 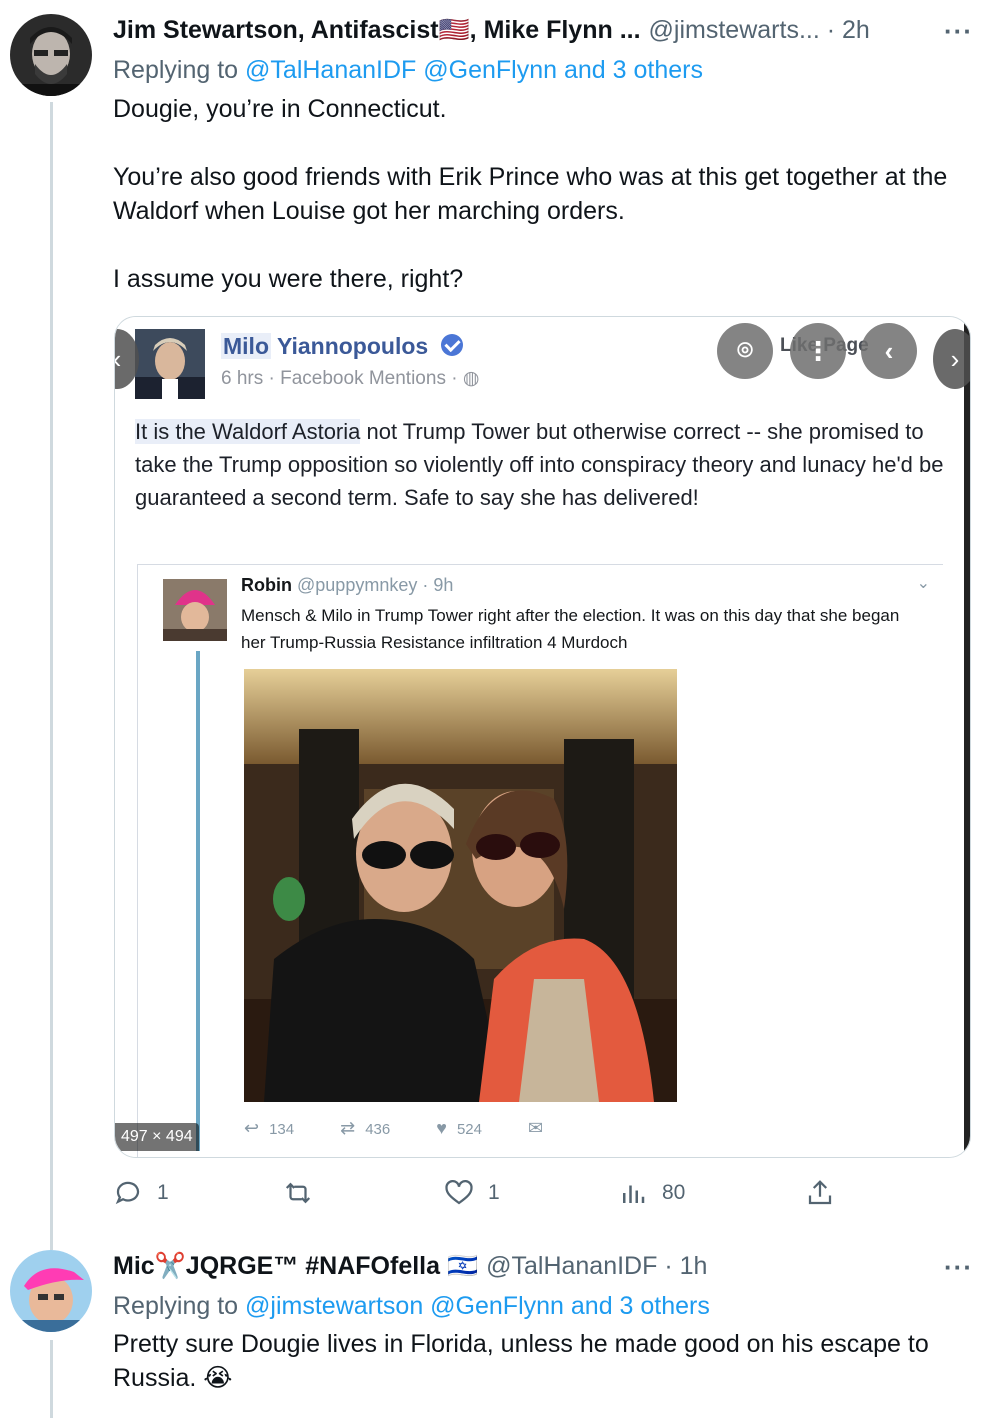 I want to click on fb-author-name: Milo Yiannopoulos, so click(x=342, y=346).